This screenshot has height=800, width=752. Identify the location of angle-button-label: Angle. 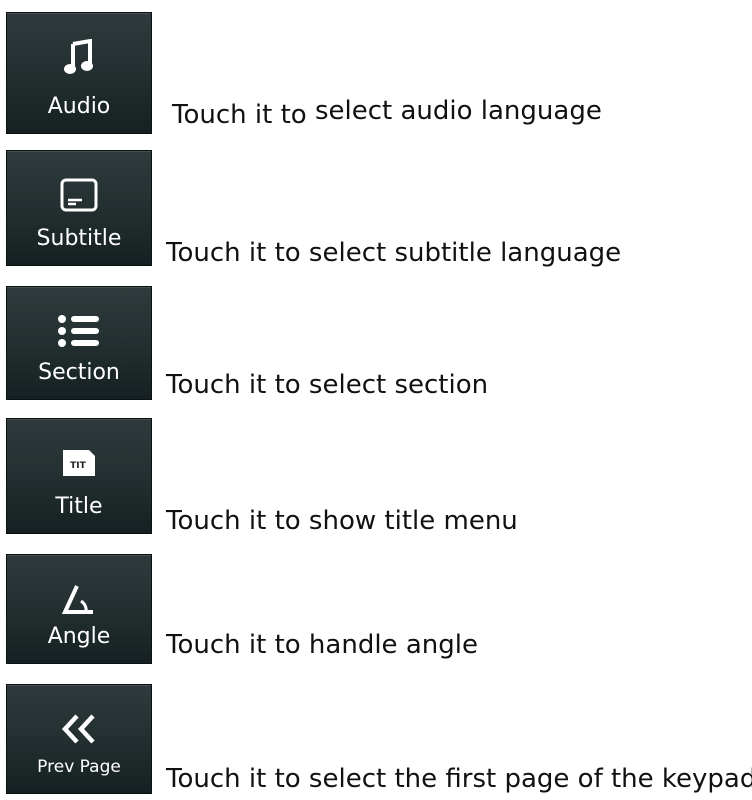
(79, 636).